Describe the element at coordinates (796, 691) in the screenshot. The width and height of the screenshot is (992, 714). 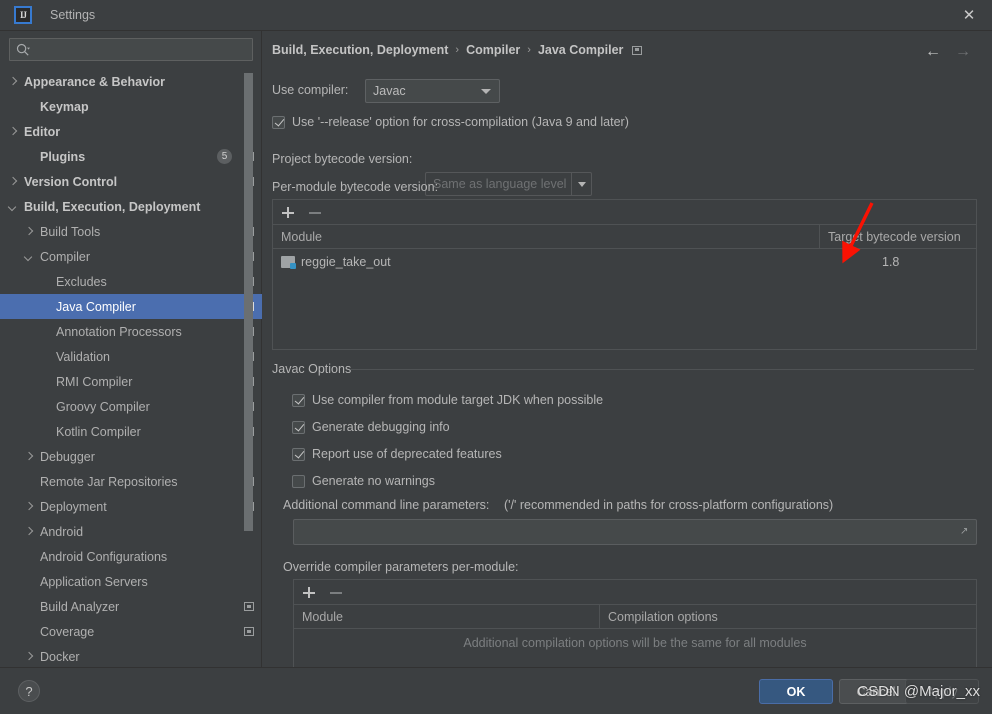
I see `ok-button: OK` at that location.